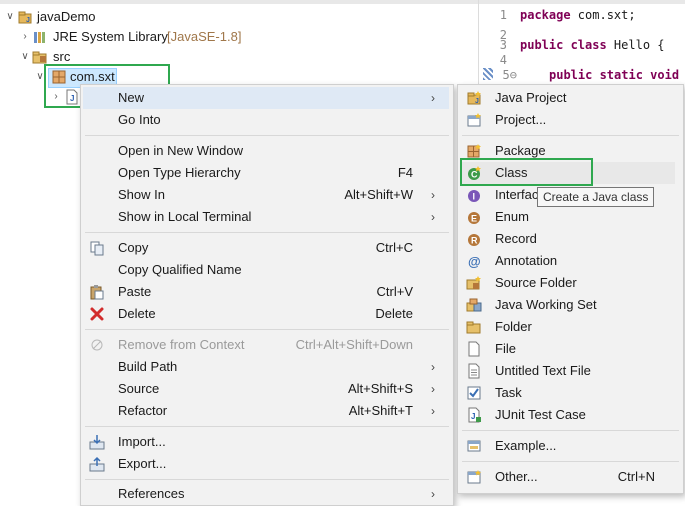  I want to click on folder-icon, so click(473, 327).